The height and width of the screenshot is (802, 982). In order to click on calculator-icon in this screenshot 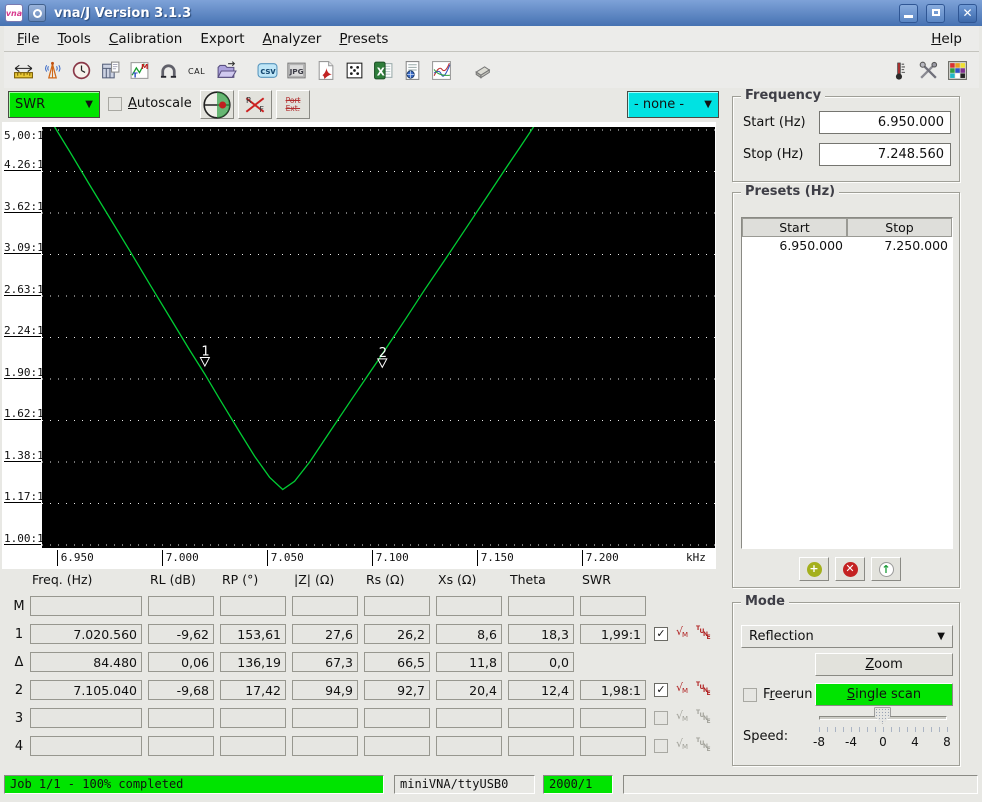, I will do `click(110, 70)`.